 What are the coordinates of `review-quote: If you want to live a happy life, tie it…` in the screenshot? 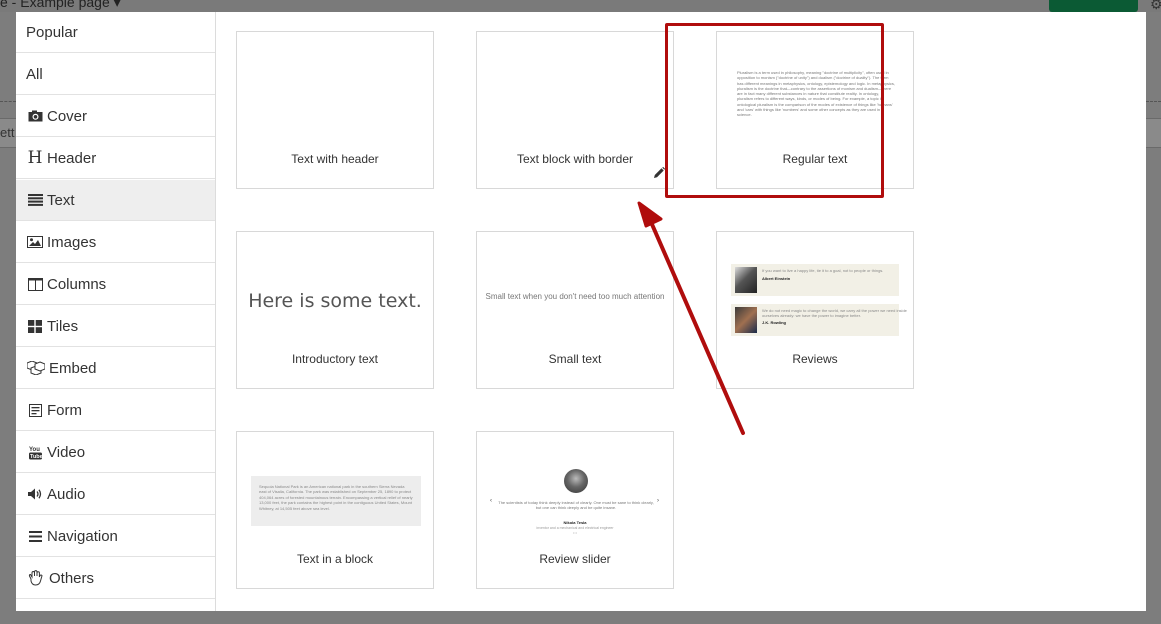 It's located at (823, 270).